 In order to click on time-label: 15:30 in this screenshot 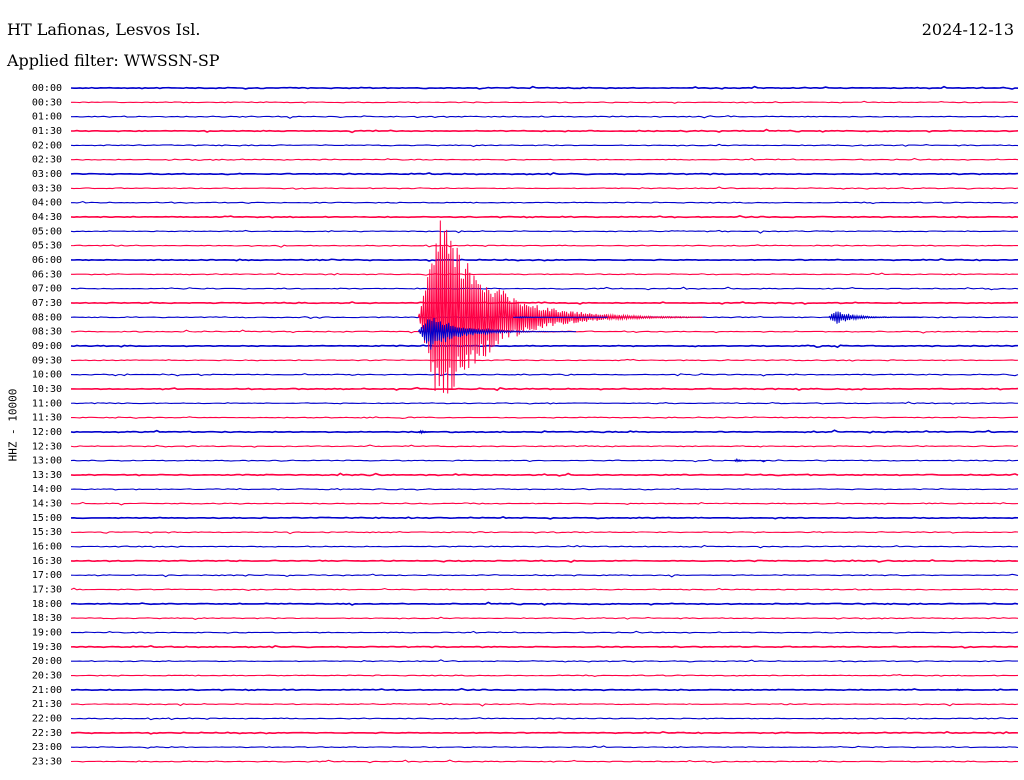, I will do `click(47, 532)`.